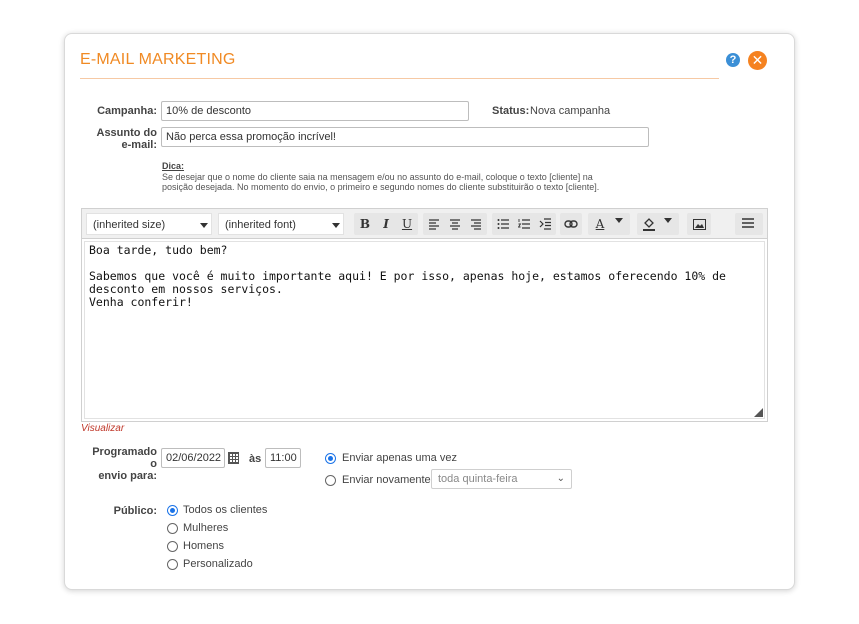  Describe the element at coordinates (172, 510) in the screenshot. I see `audience-radio-all` at that location.